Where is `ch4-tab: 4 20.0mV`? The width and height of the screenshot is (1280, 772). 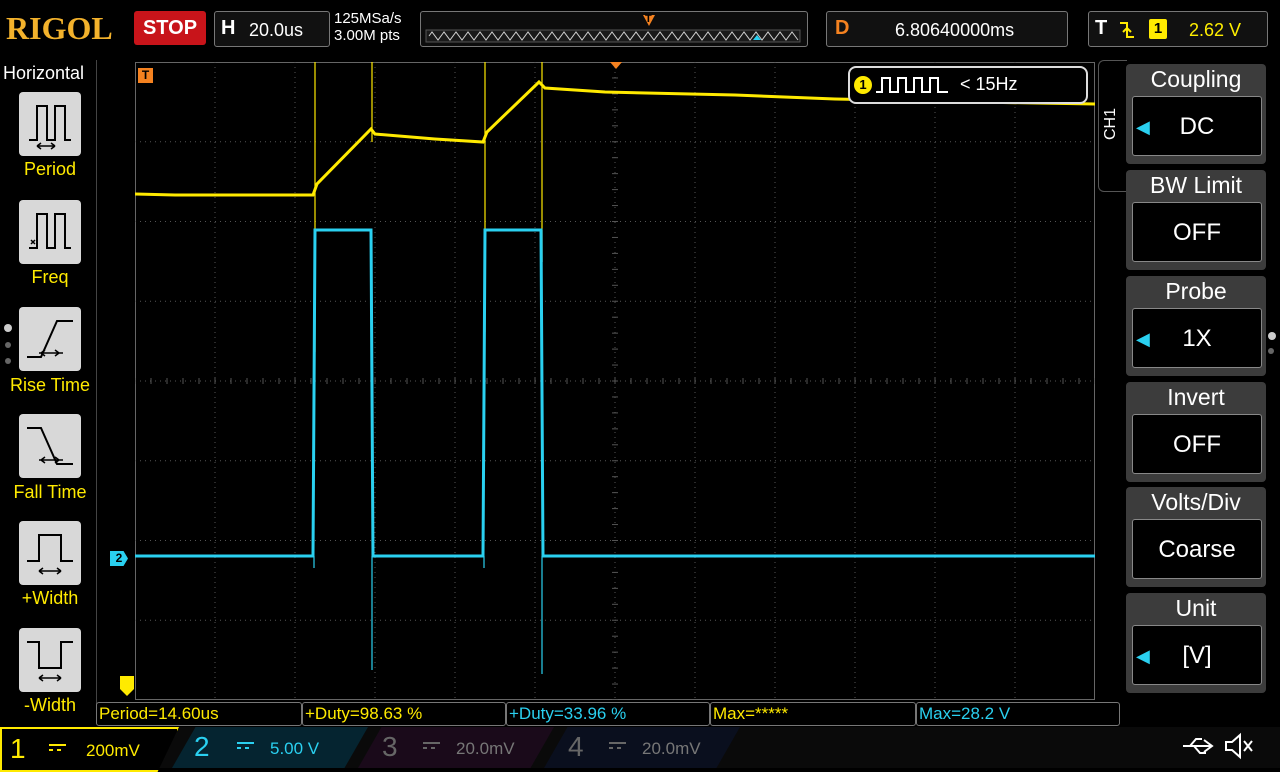
ch4-tab: 4 20.0mV is located at coordinates (642, 747).